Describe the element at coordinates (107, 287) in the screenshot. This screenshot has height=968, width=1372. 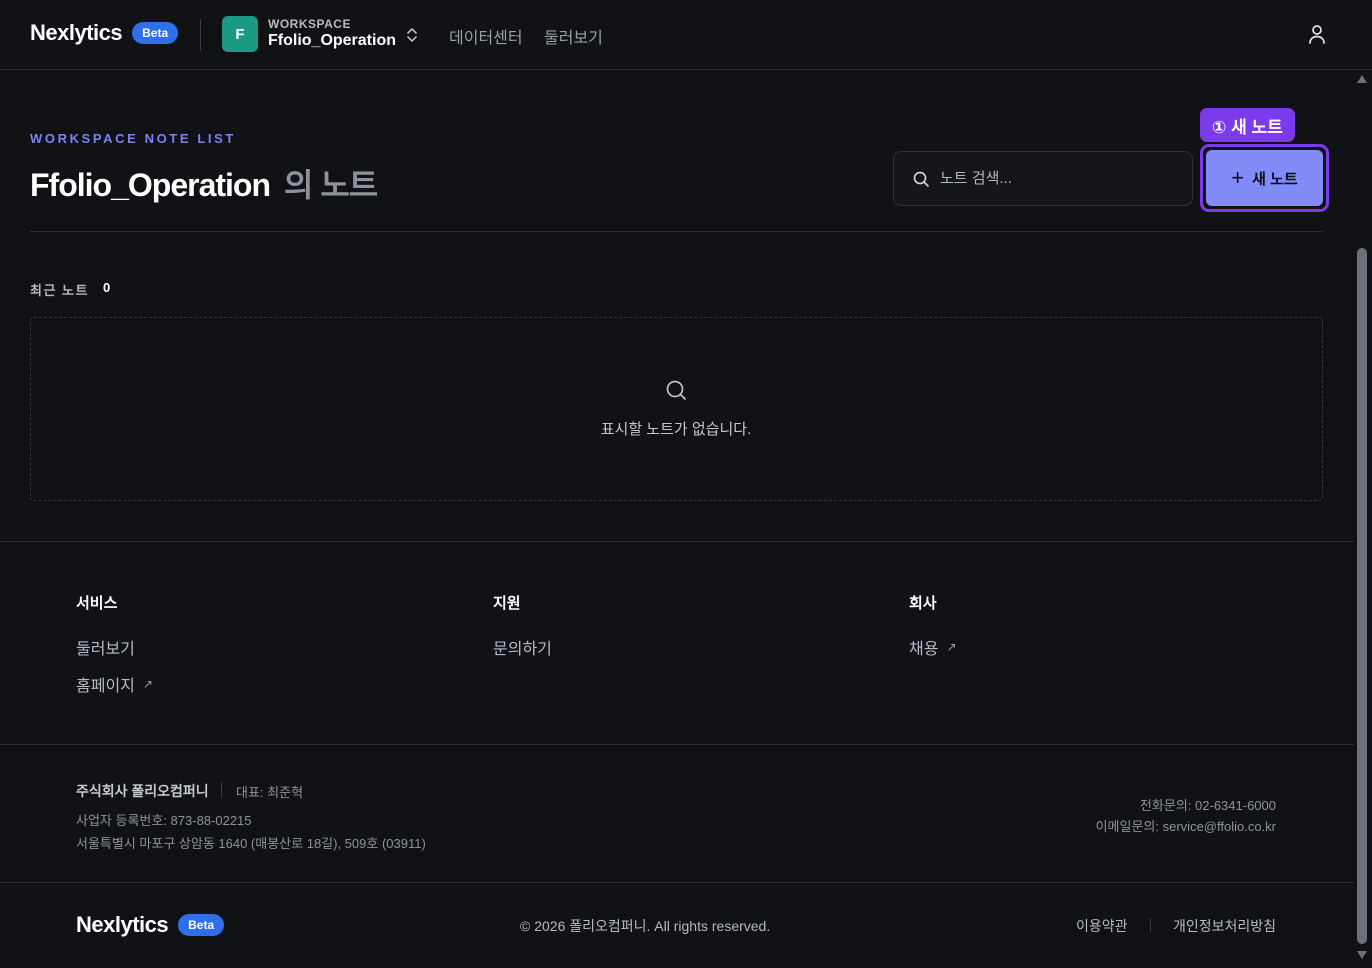
I see `recent-notes-count: 0` at that location.